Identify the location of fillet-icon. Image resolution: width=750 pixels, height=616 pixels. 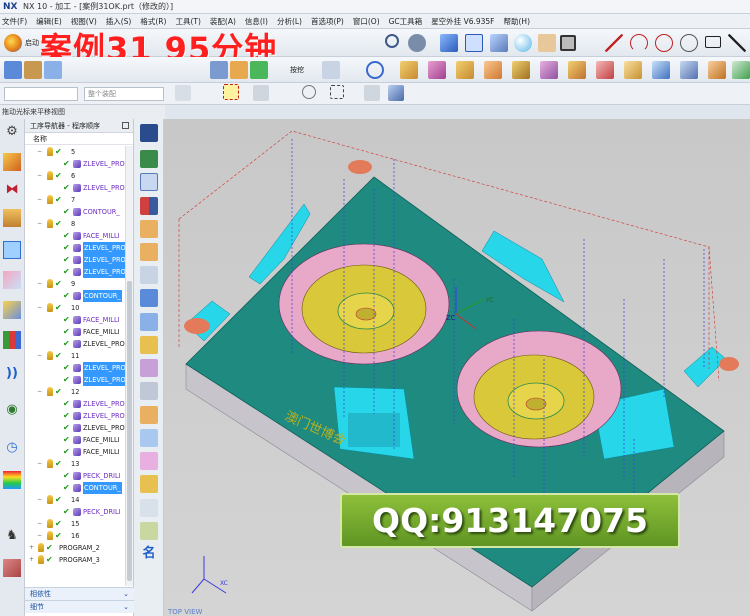
(737, 43).